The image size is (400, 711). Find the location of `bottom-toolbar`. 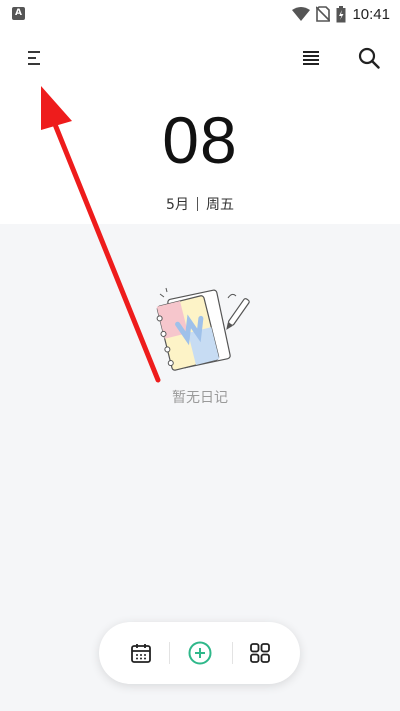

bottom-toolbar is located at coordinates (199, 653).